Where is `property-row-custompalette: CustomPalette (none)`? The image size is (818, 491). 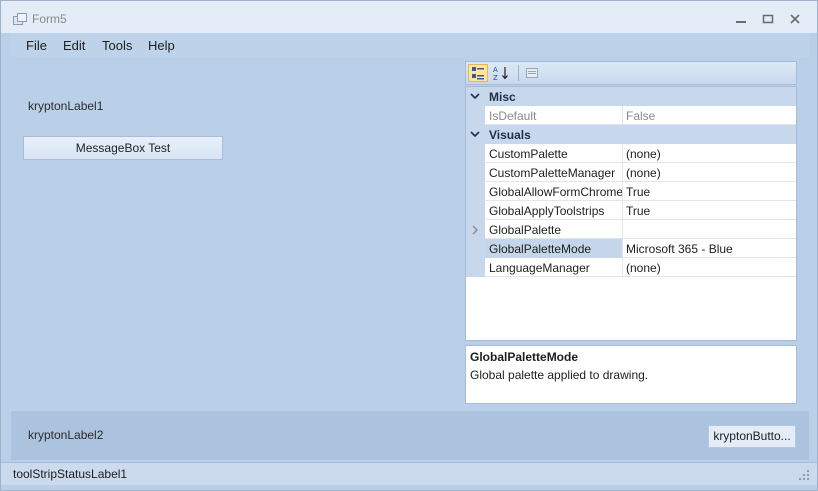 property-row-custompalette: CustomPalette (none) is located at coordinates (631, 153).